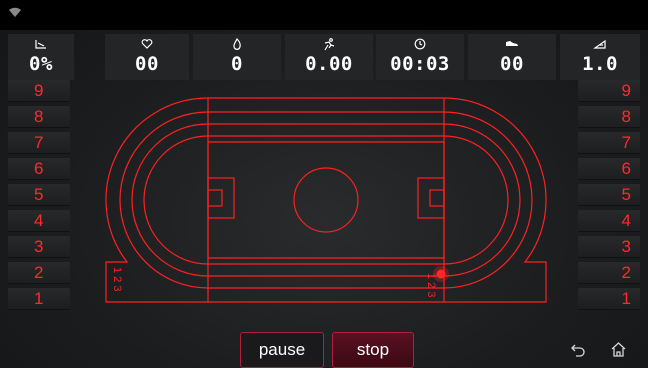 The image size is (648, 368). What do you see at coordinates (431, 198) in the screenshot?
I see `right-goal-box` at bounding box center [431, 198].